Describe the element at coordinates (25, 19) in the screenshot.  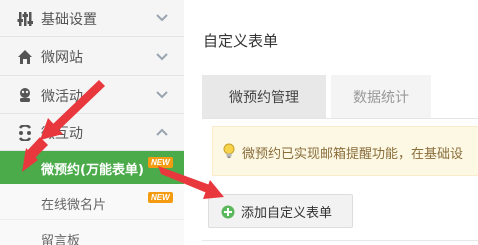
I see `wrench-icon` at that location.